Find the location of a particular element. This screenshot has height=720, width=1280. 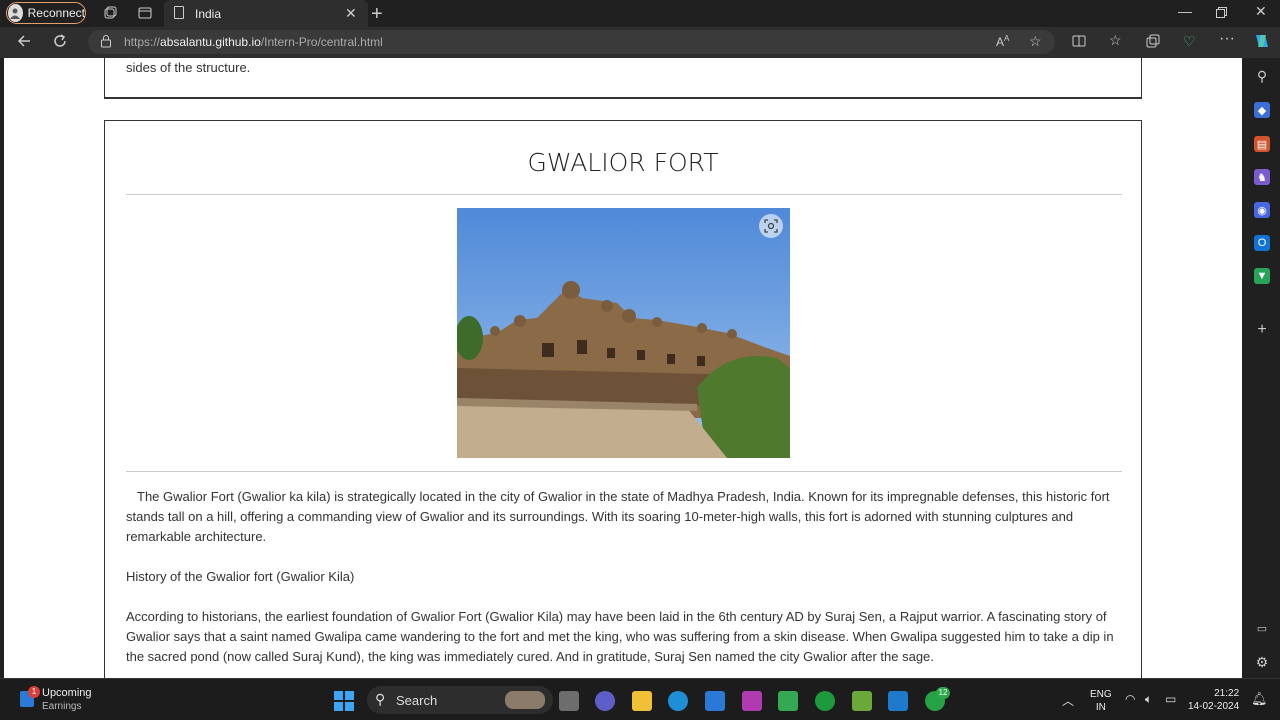

url-prefix: https:// is located at coordinates (142, 42).